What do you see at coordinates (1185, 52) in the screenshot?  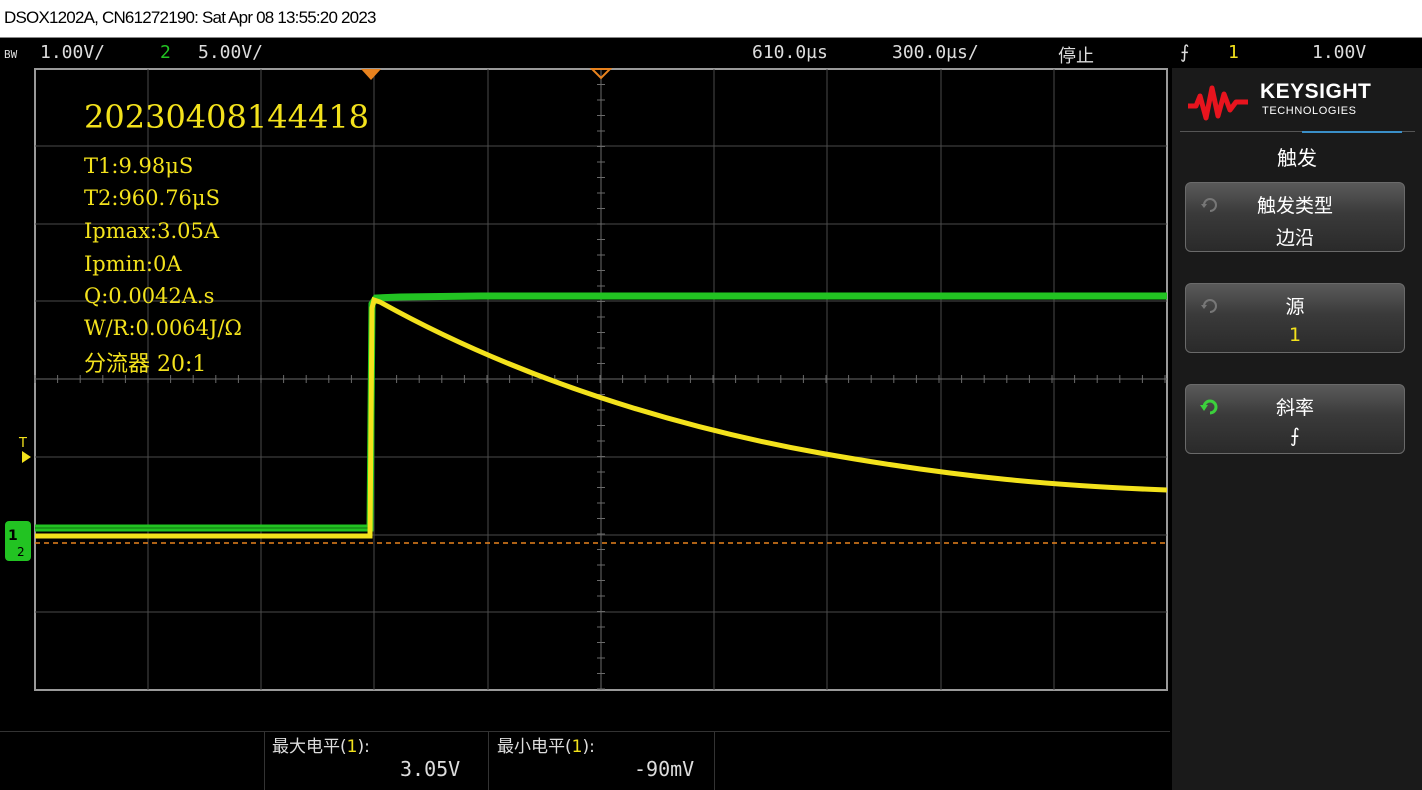 I see `trigger-slope-icon: ⨍` at bounding box center [1185, 52].